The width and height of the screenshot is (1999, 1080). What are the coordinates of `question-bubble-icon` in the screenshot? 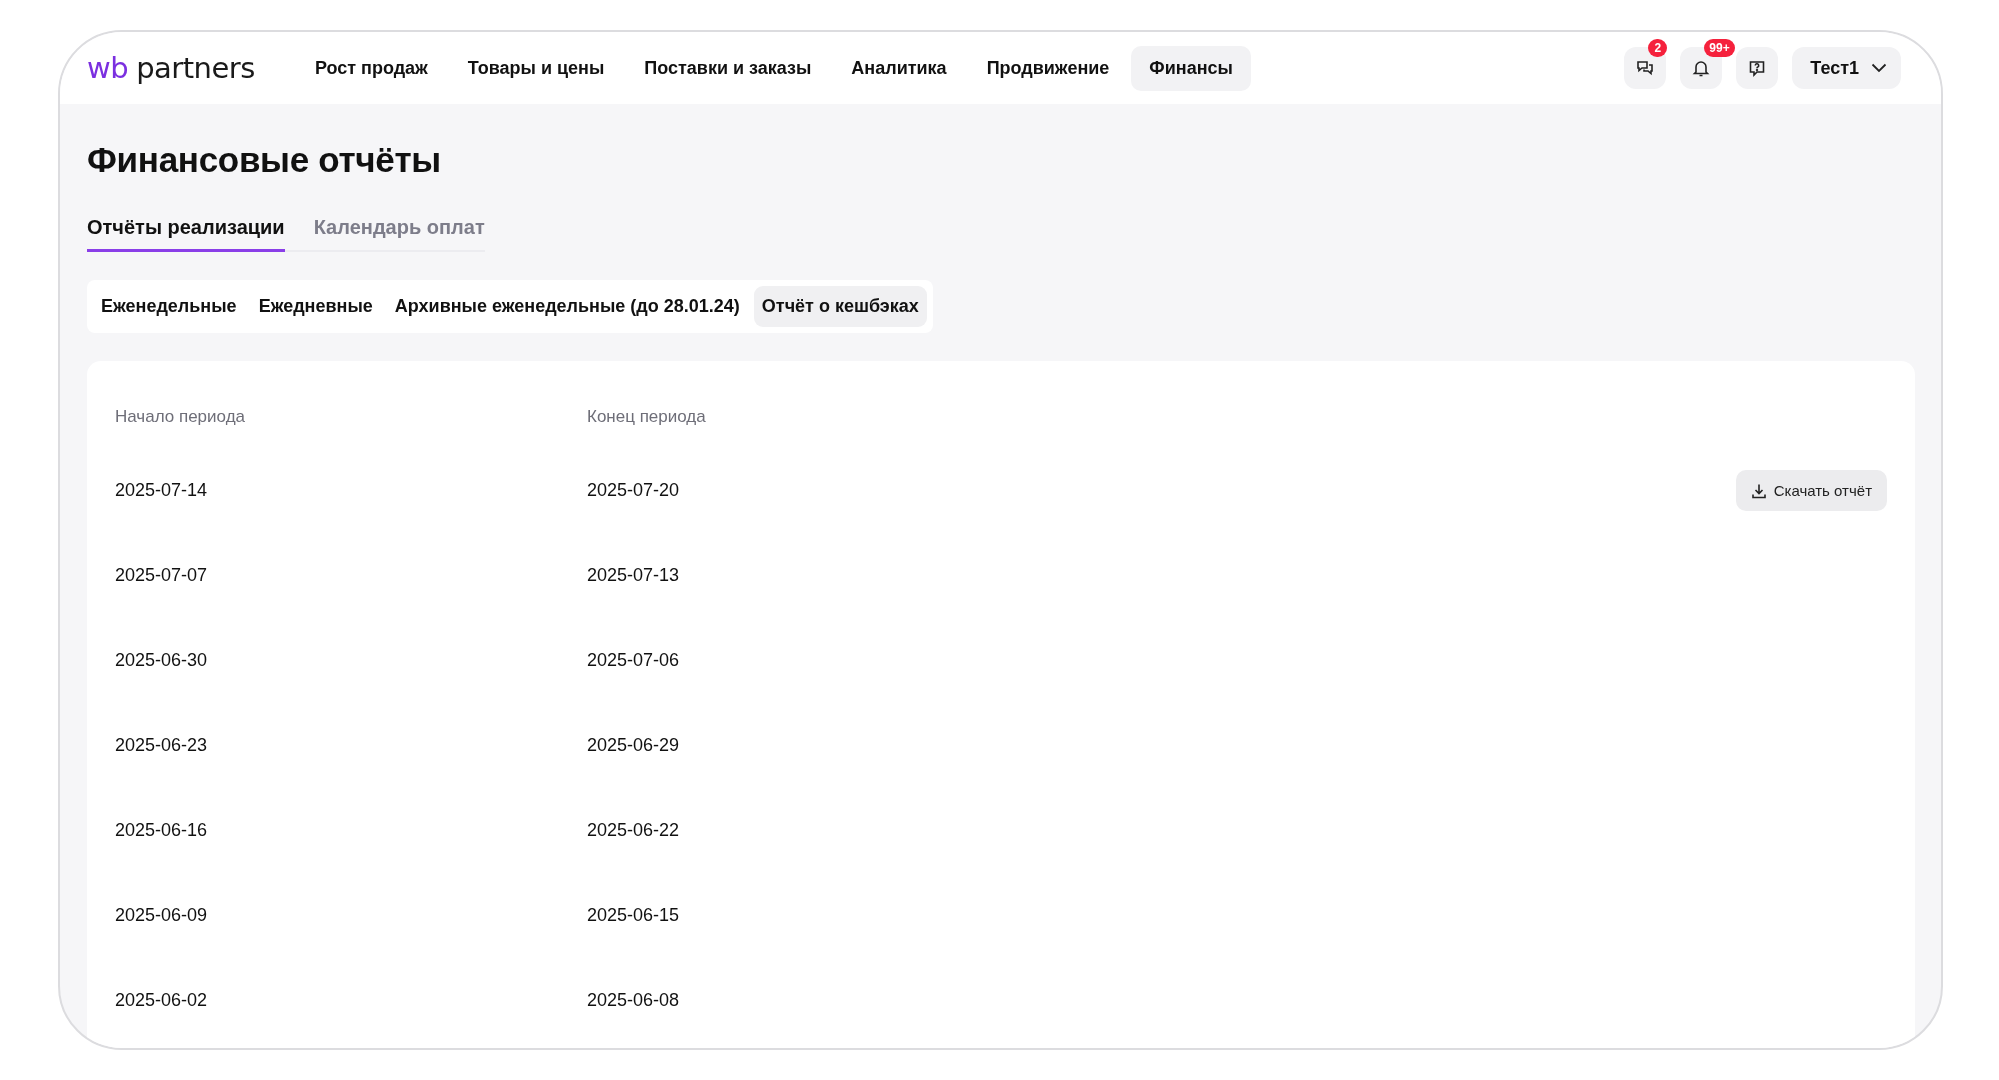 It's located at (1757, 68).